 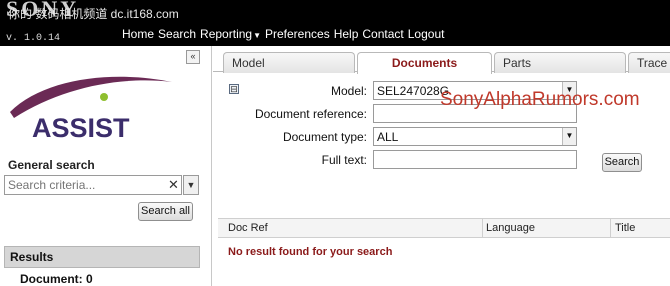 I want to click on nav-contact: Contact, so click(x=382, y=34).